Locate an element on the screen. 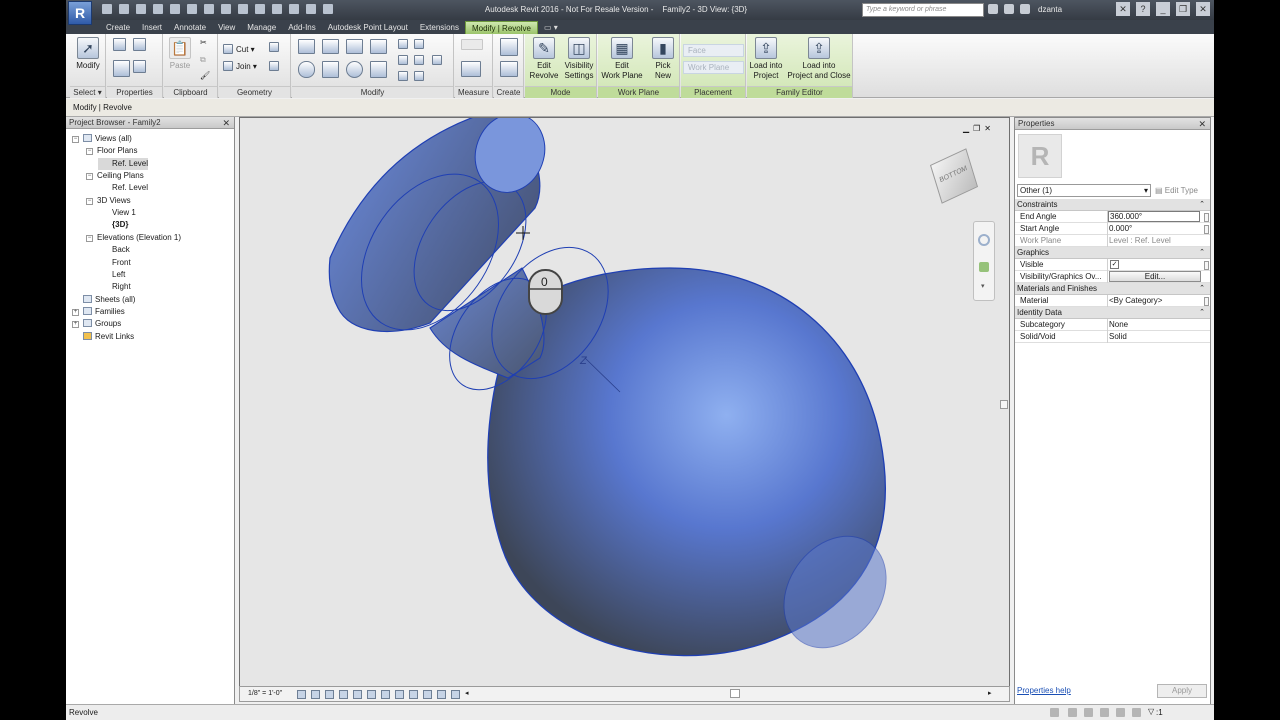 The width and height of the screenshot is (1280, 720). edit-type-button: ▤ Edit Type is located at coordinates (1176, 190).